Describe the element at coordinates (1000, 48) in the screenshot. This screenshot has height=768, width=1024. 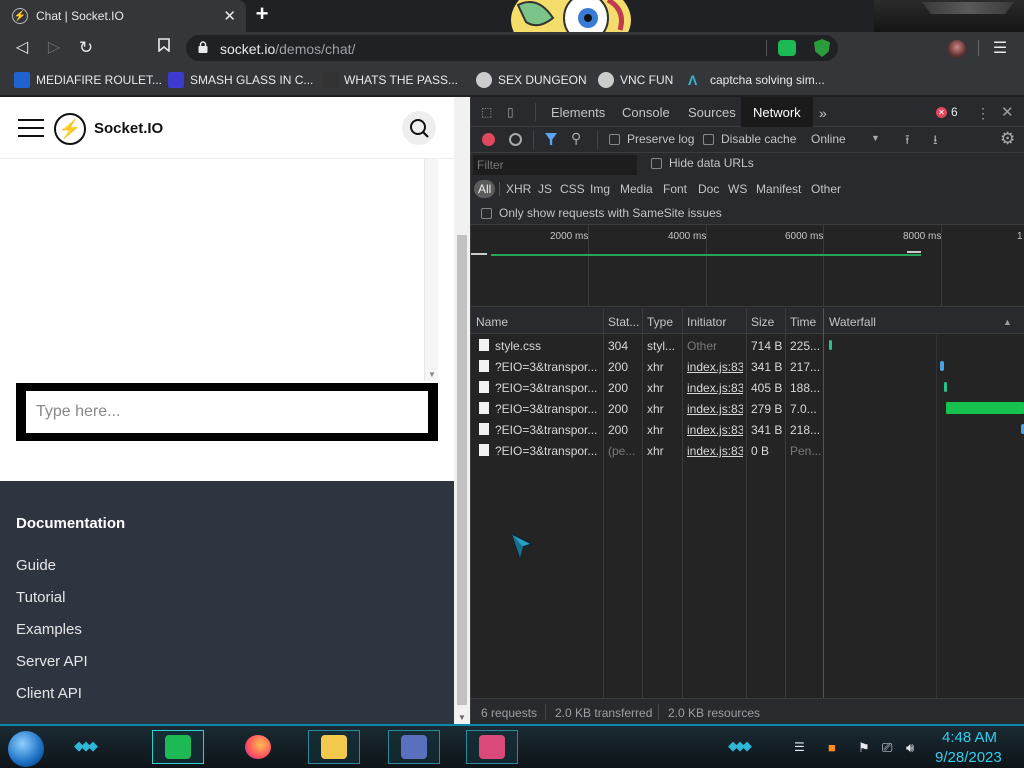
I see `chrome-menu-icon: ☰` at that location.